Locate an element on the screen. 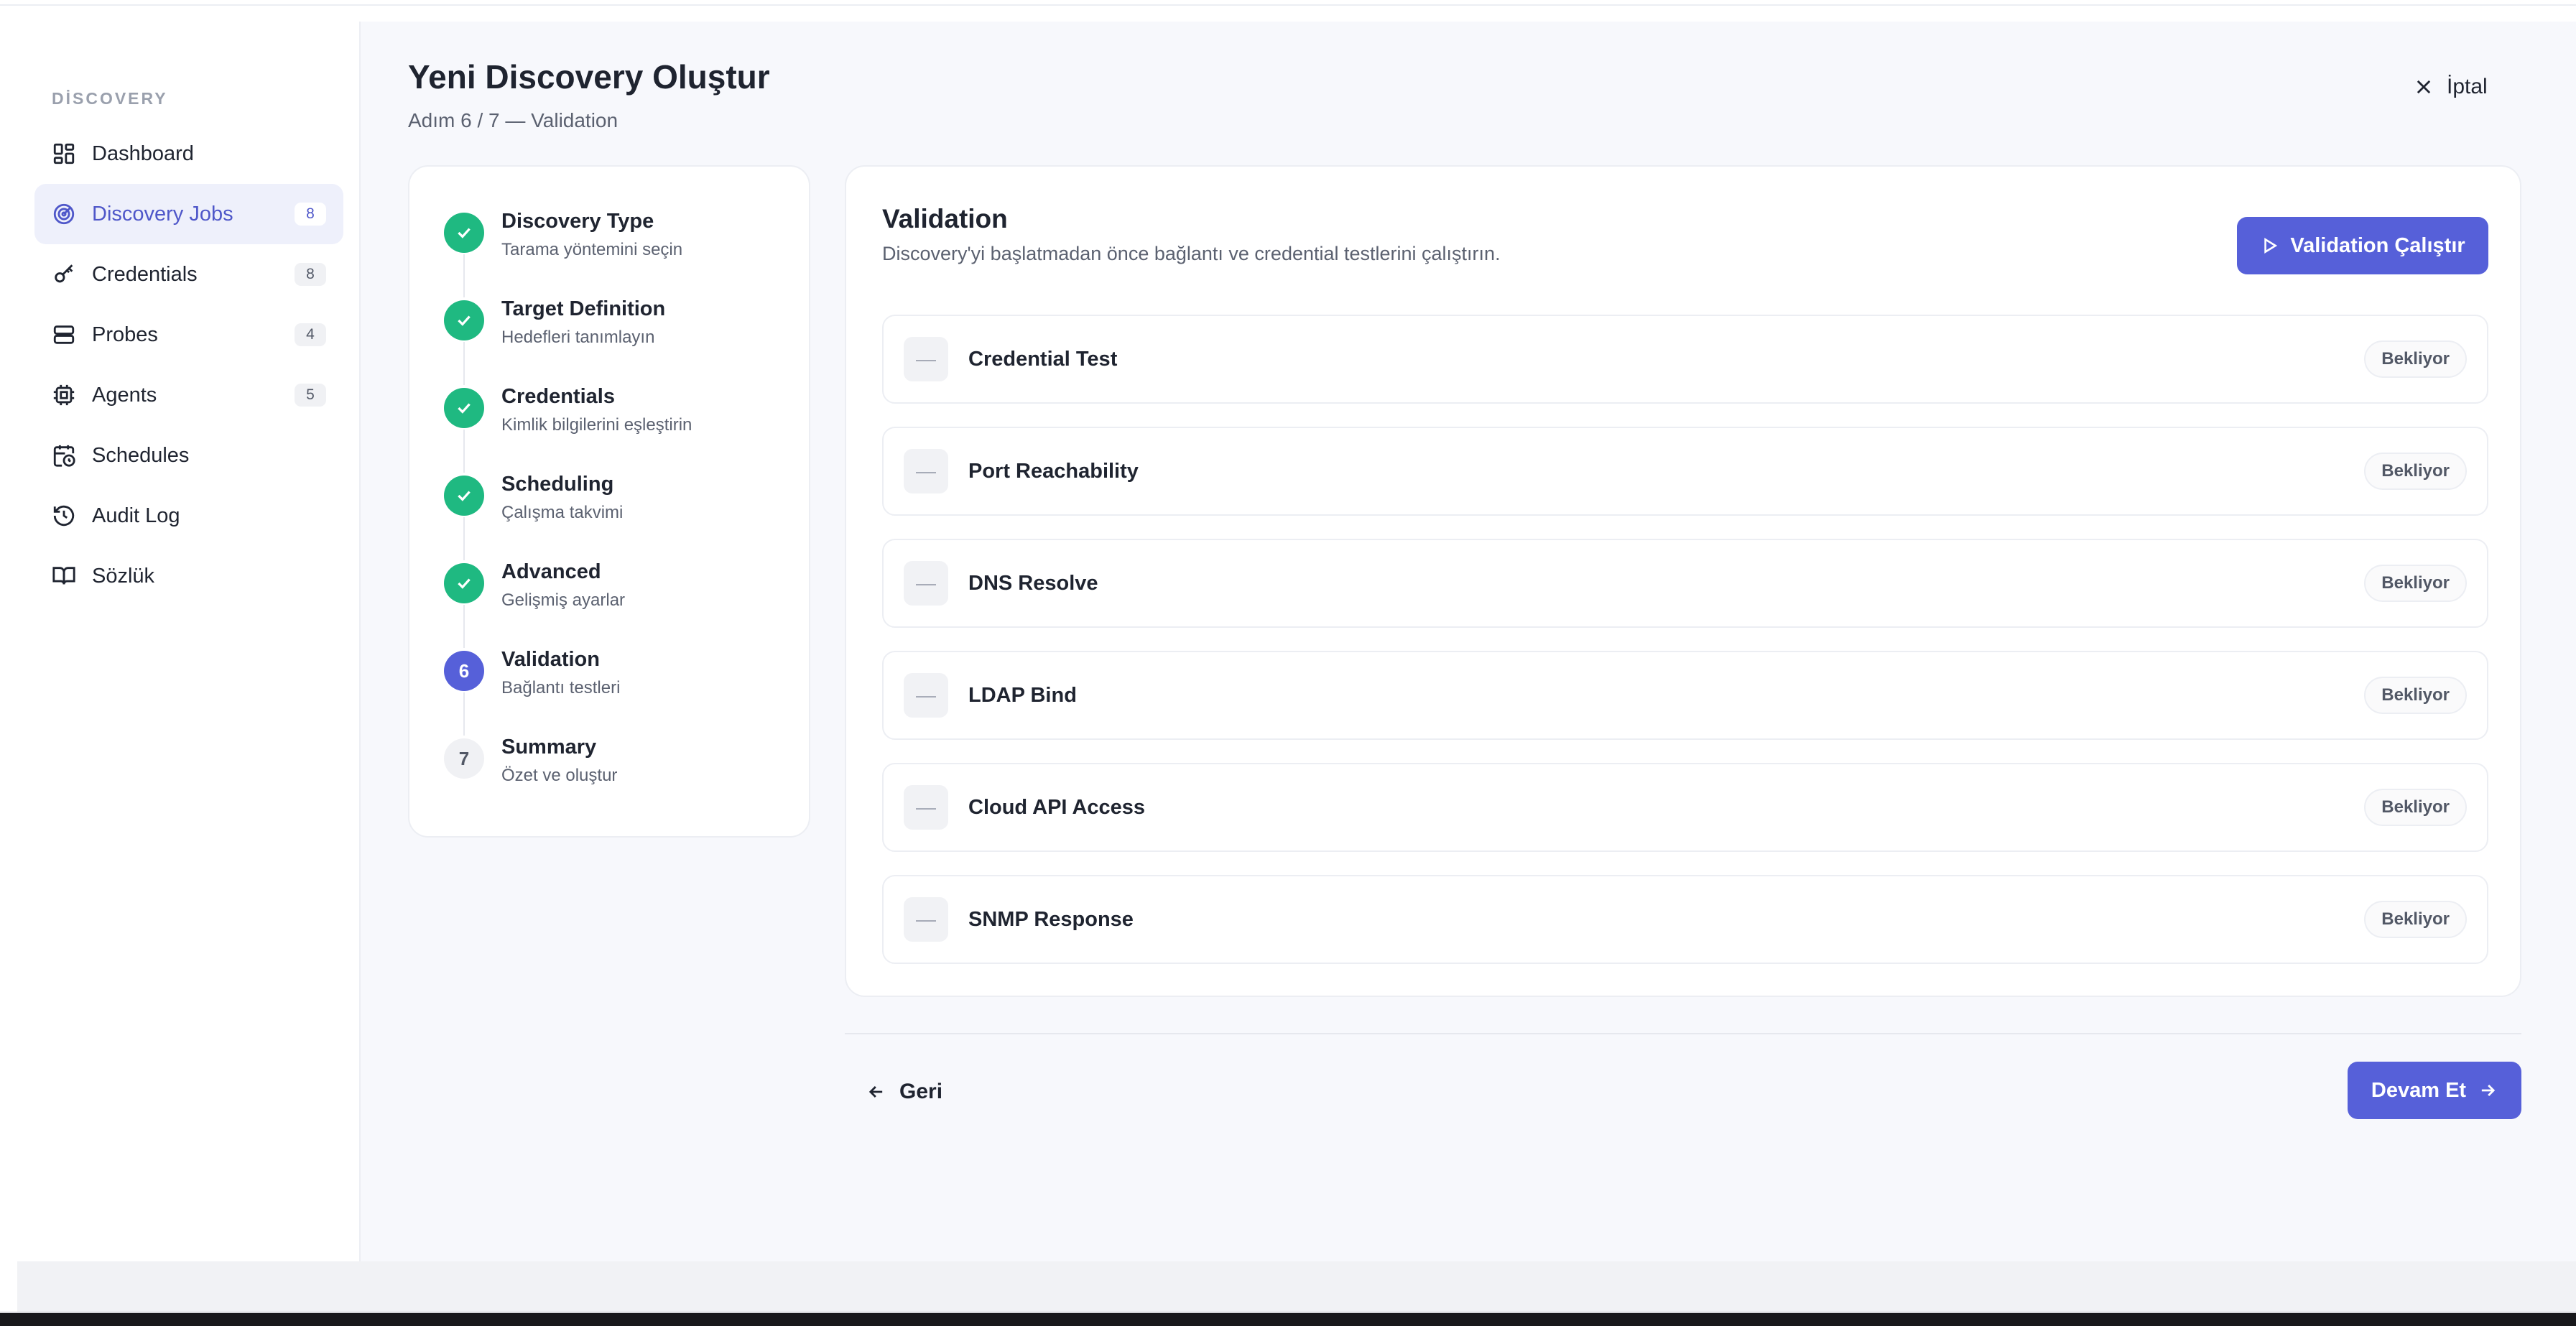  step-number: 6 is located at coordinates (464, 671).